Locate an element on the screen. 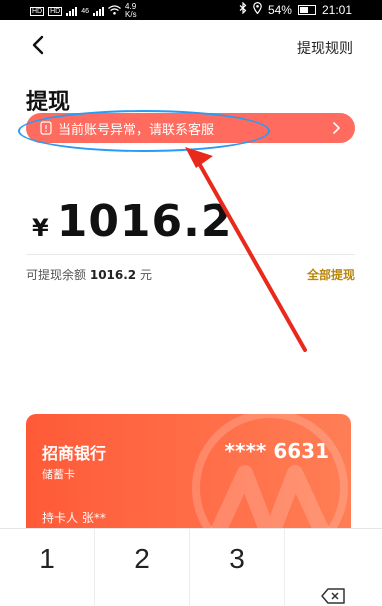 This screenshot has height=606, width=382. back-button is located at coordinates (39, 45).